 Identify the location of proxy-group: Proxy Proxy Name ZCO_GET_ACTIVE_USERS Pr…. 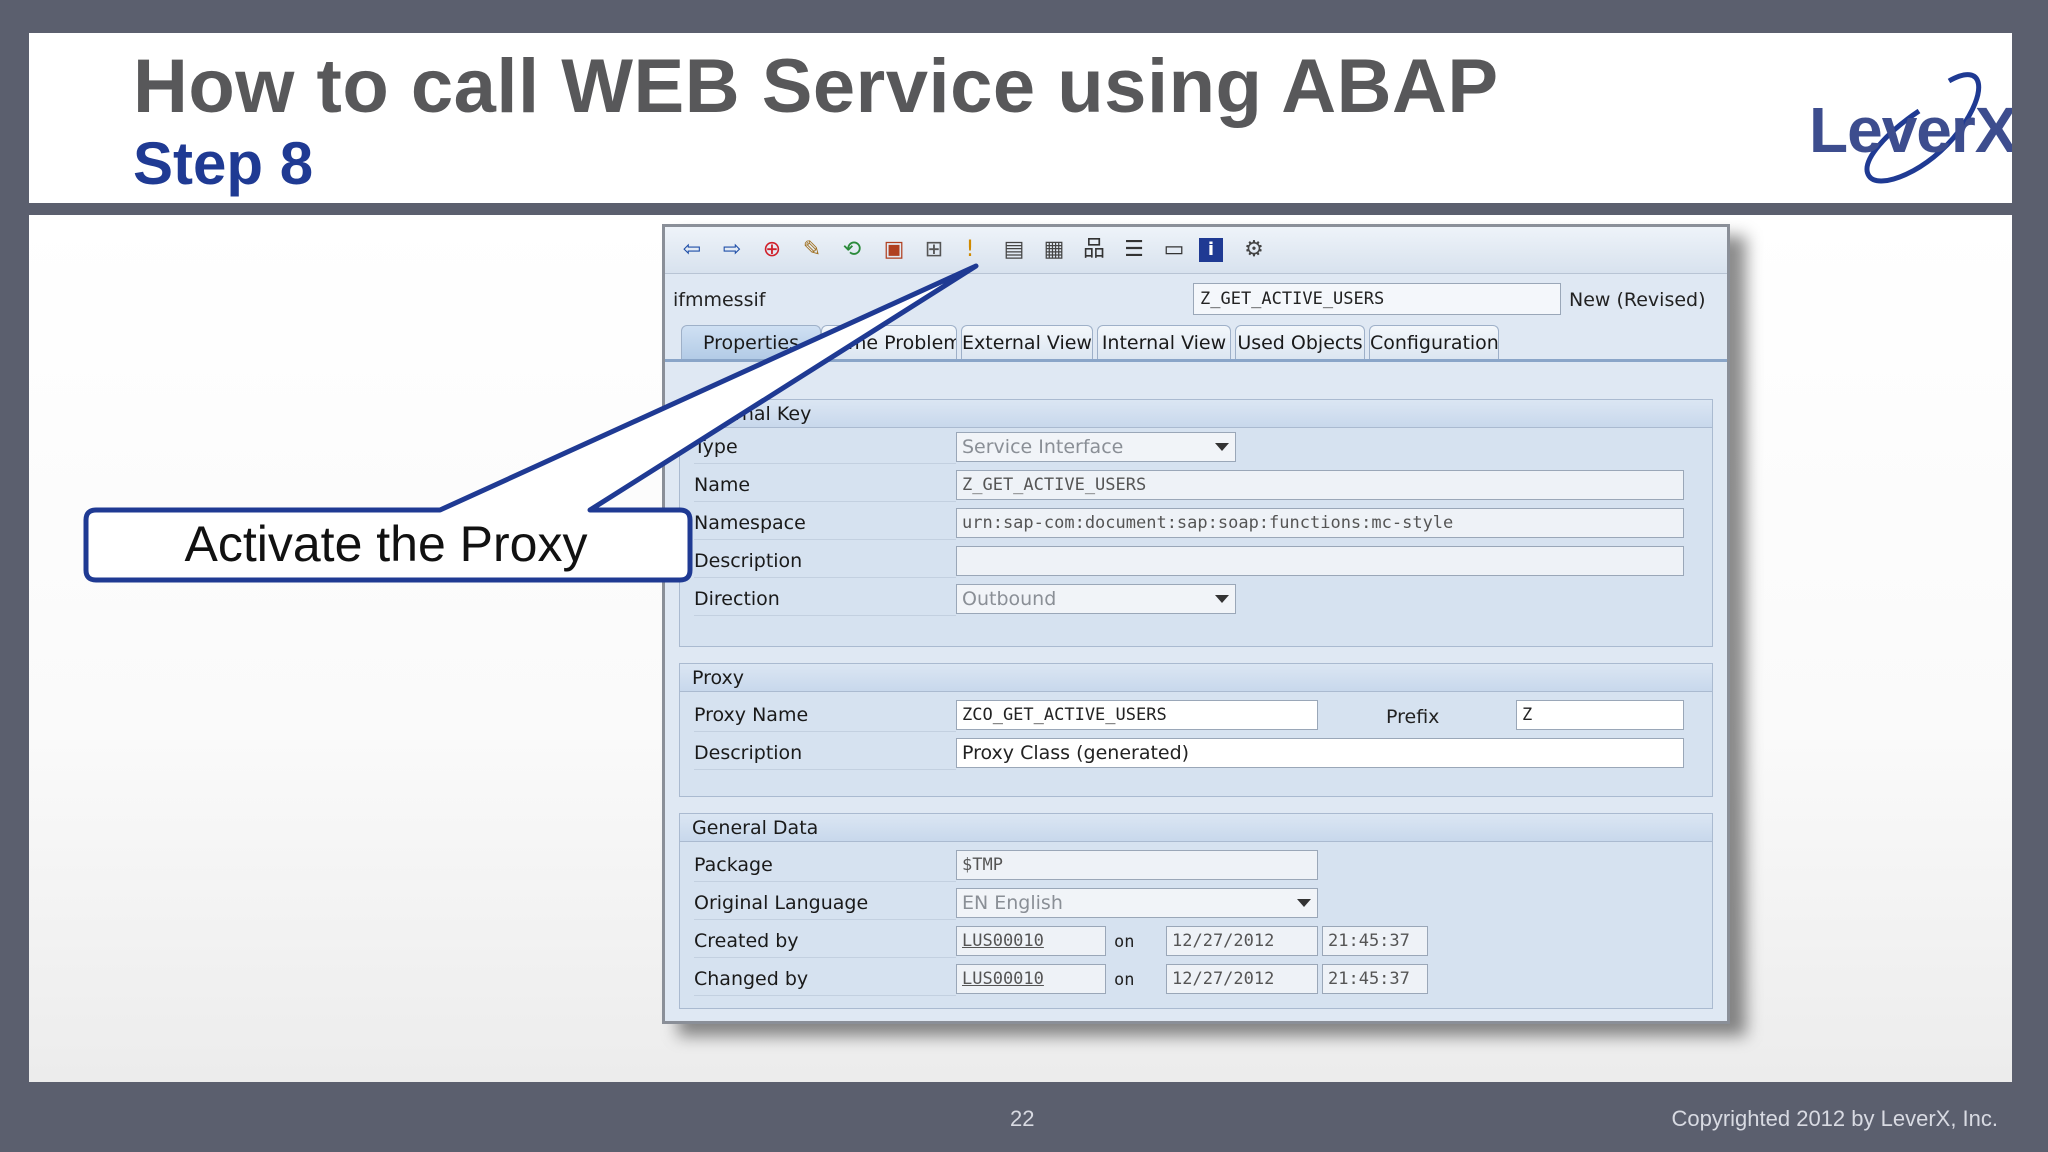
(1196, 730).